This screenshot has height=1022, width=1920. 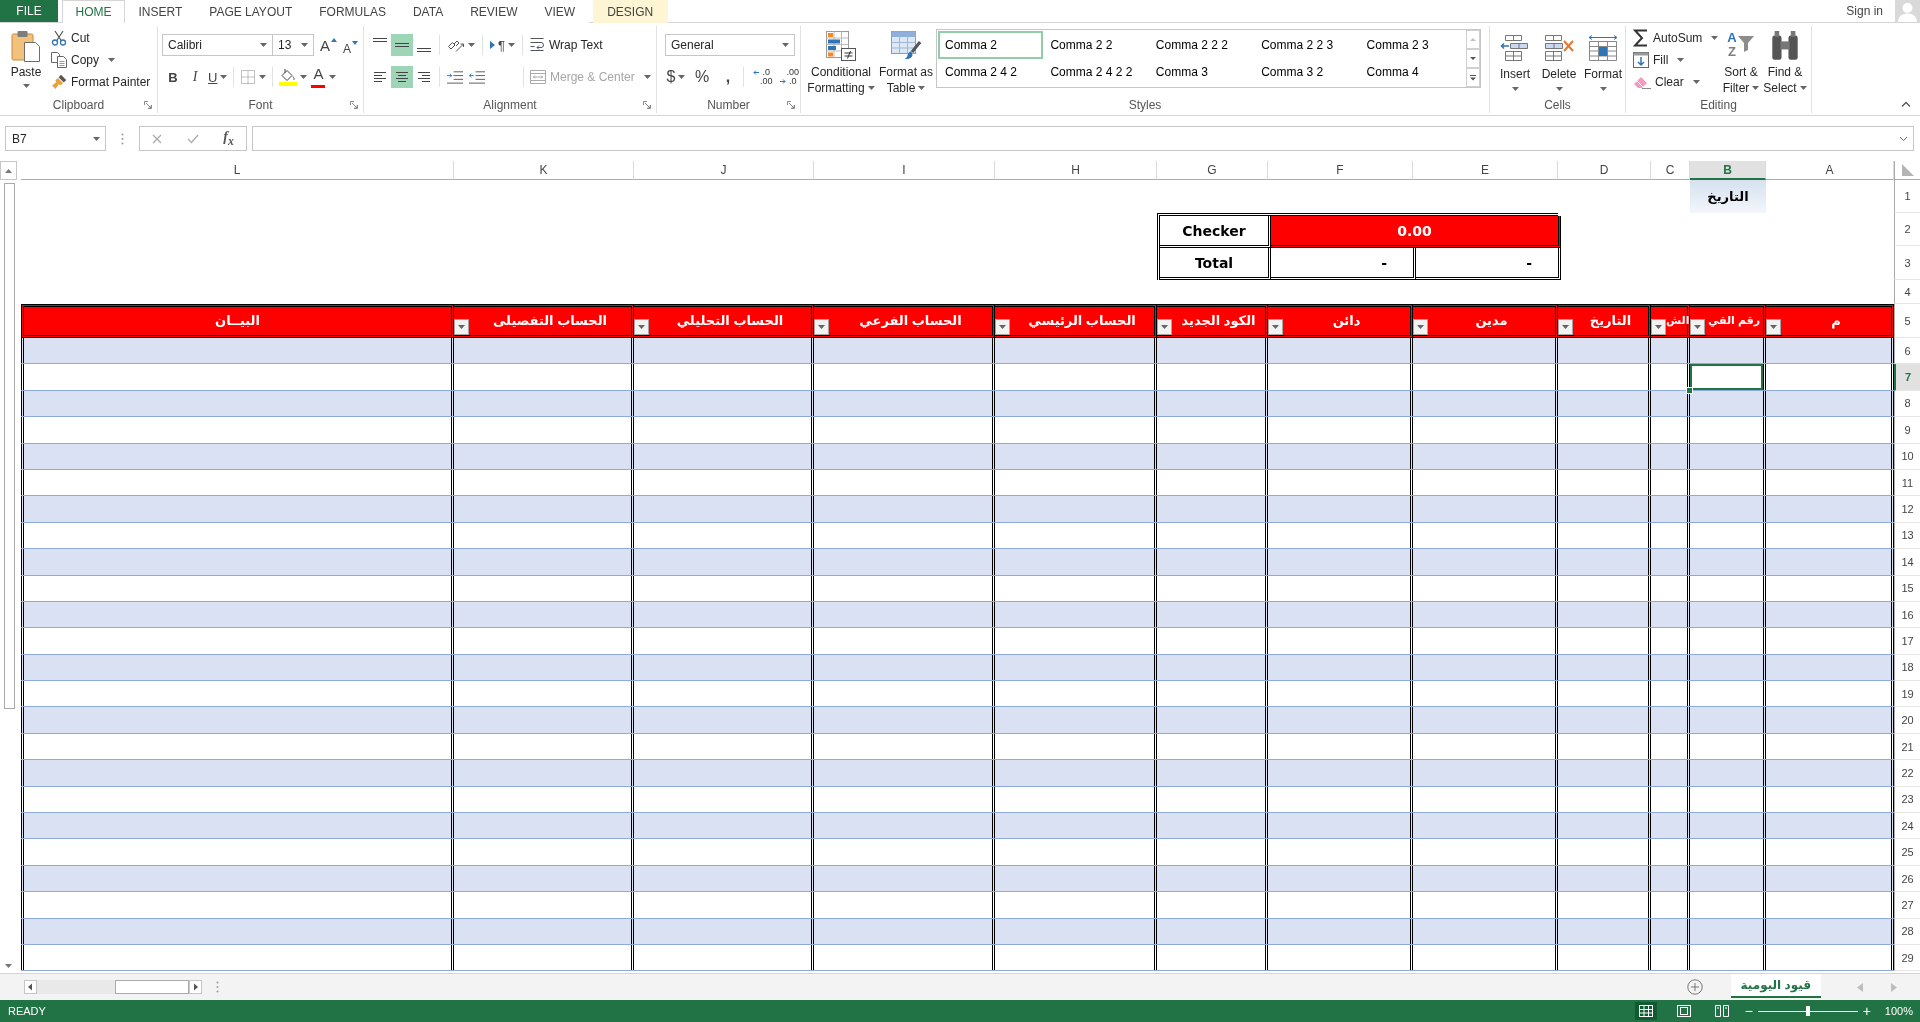 I want to click on row-header: 25, so click(x=1907, y=852).